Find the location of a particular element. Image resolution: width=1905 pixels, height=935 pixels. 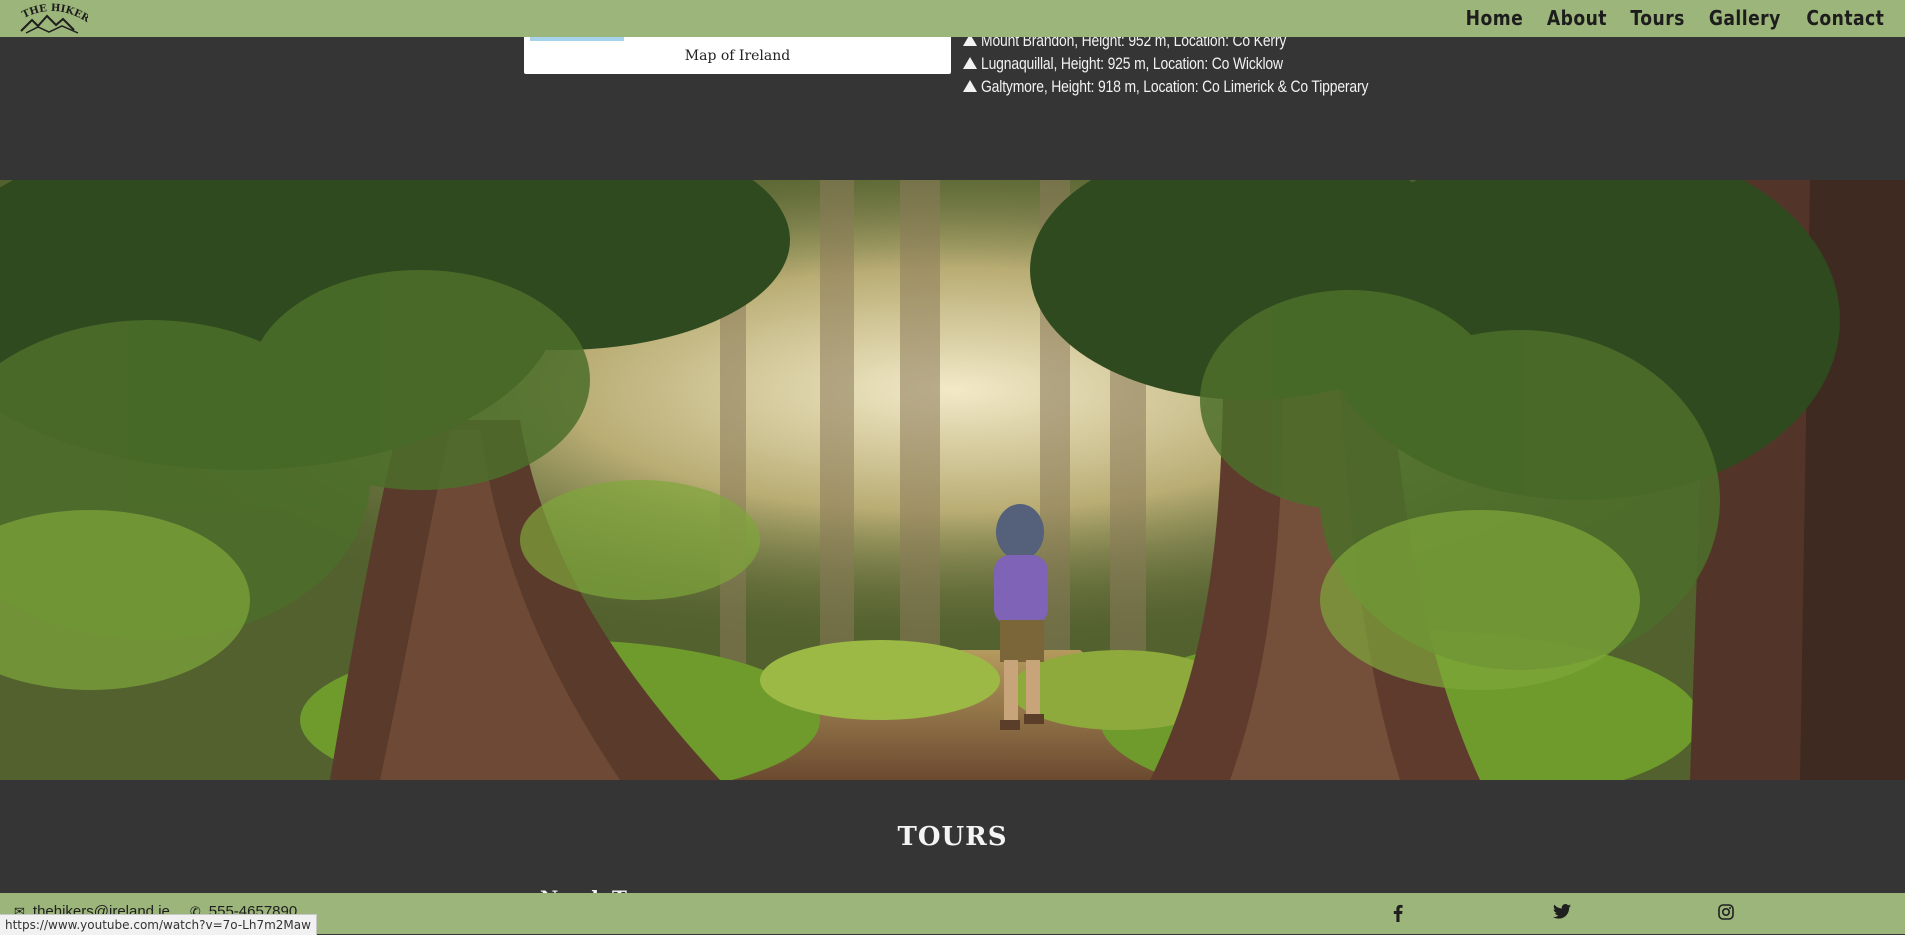

map-caption: Map of Ireland is located at coordinates (737, 56).